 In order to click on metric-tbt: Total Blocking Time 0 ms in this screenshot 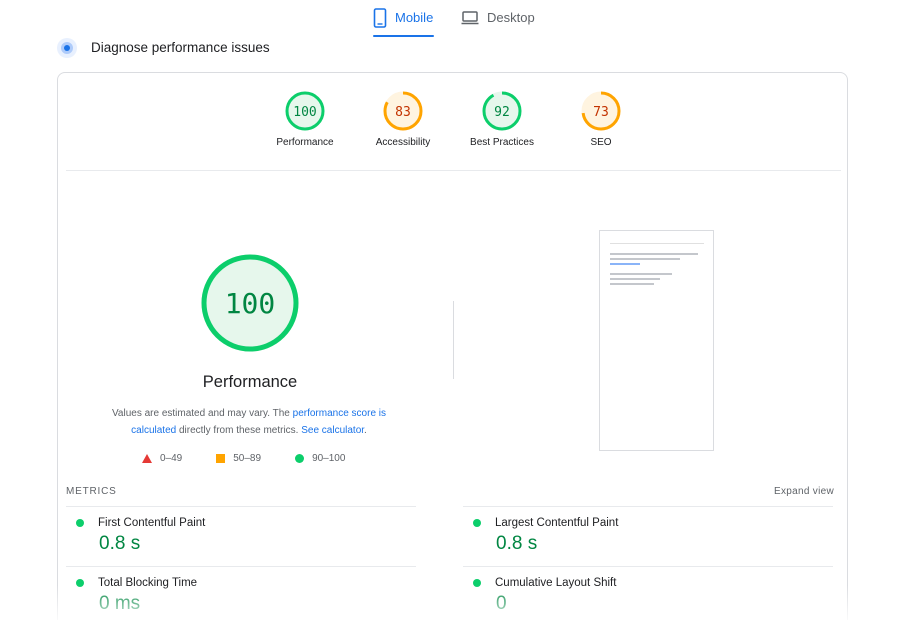, I will do `click(256, 596)`.